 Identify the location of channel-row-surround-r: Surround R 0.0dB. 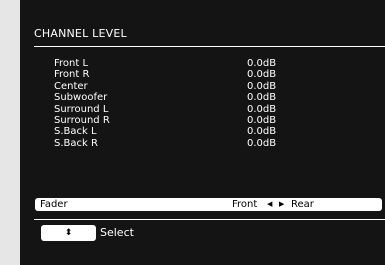
(209, 120).